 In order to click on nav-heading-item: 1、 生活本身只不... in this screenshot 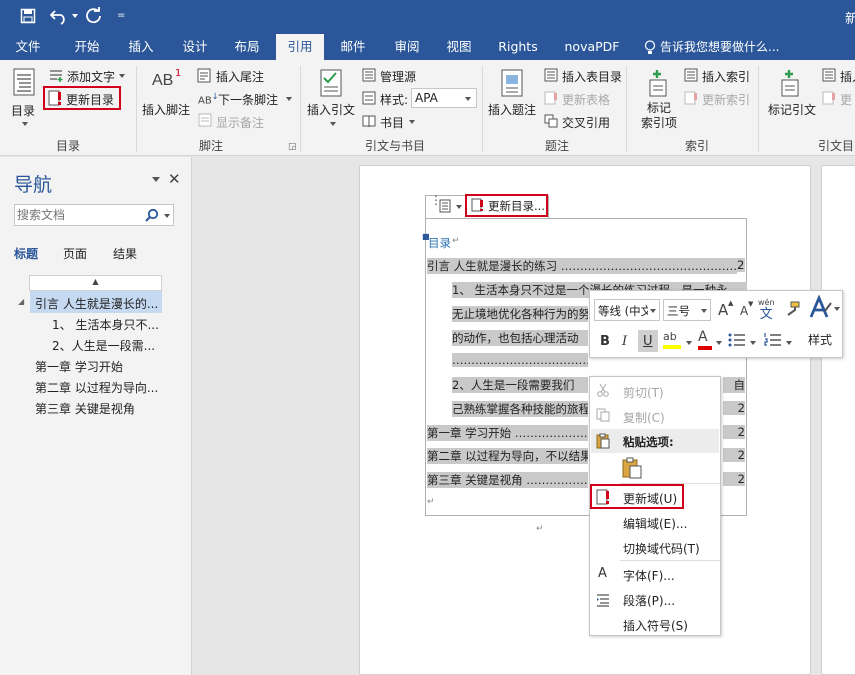, I will do `click(105, 324)`.